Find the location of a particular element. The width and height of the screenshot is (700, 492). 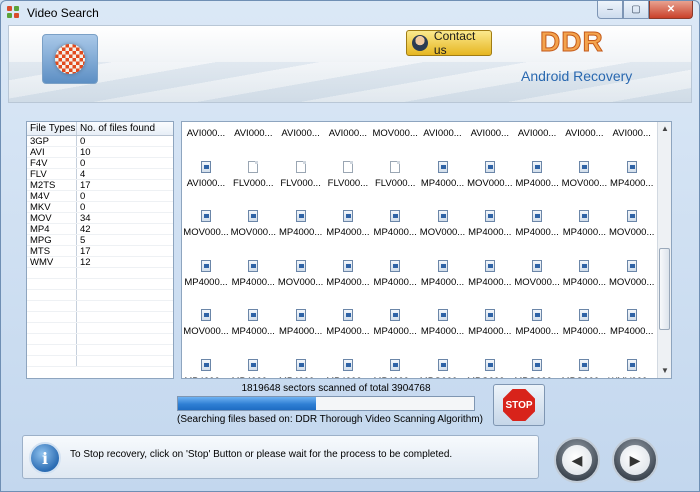

sectors-scanned-text: 1819648 sectors scanned of total 3904768 is located at coordinates (336, 388).